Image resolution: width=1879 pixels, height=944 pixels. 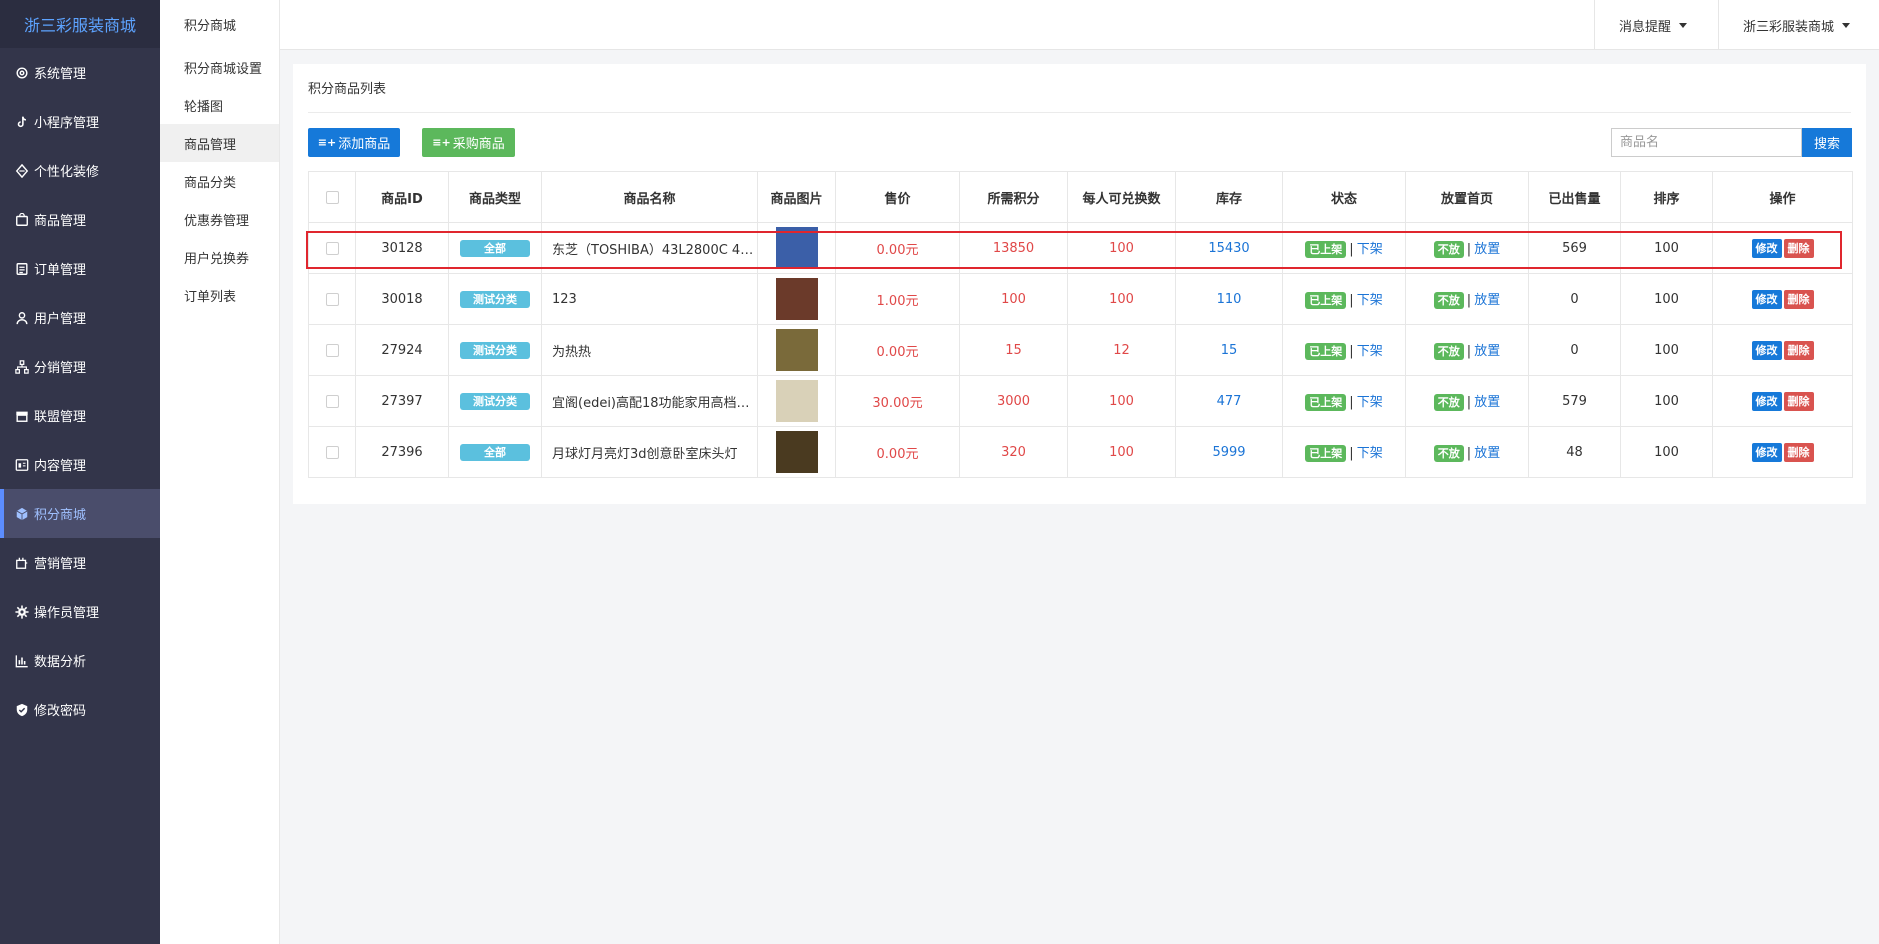 I want to click on column-header: 商品ID, so click(x=402, y=197).